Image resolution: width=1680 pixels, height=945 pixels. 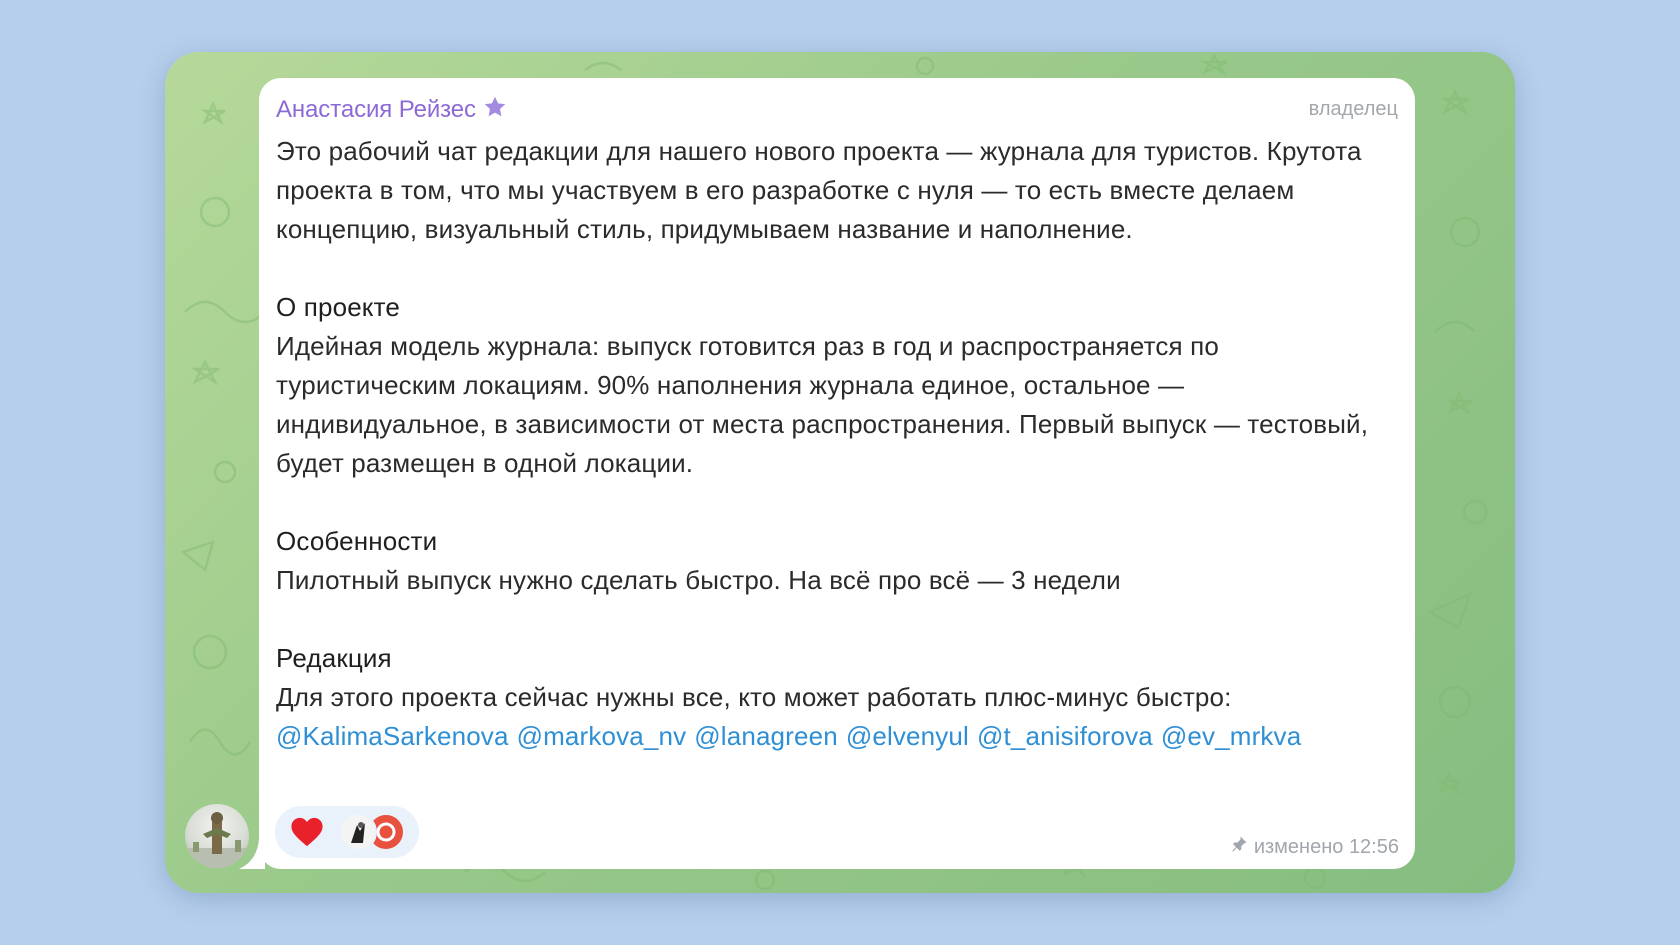 I want to click on about-heading: О проекте, so click(x=338, y=307).